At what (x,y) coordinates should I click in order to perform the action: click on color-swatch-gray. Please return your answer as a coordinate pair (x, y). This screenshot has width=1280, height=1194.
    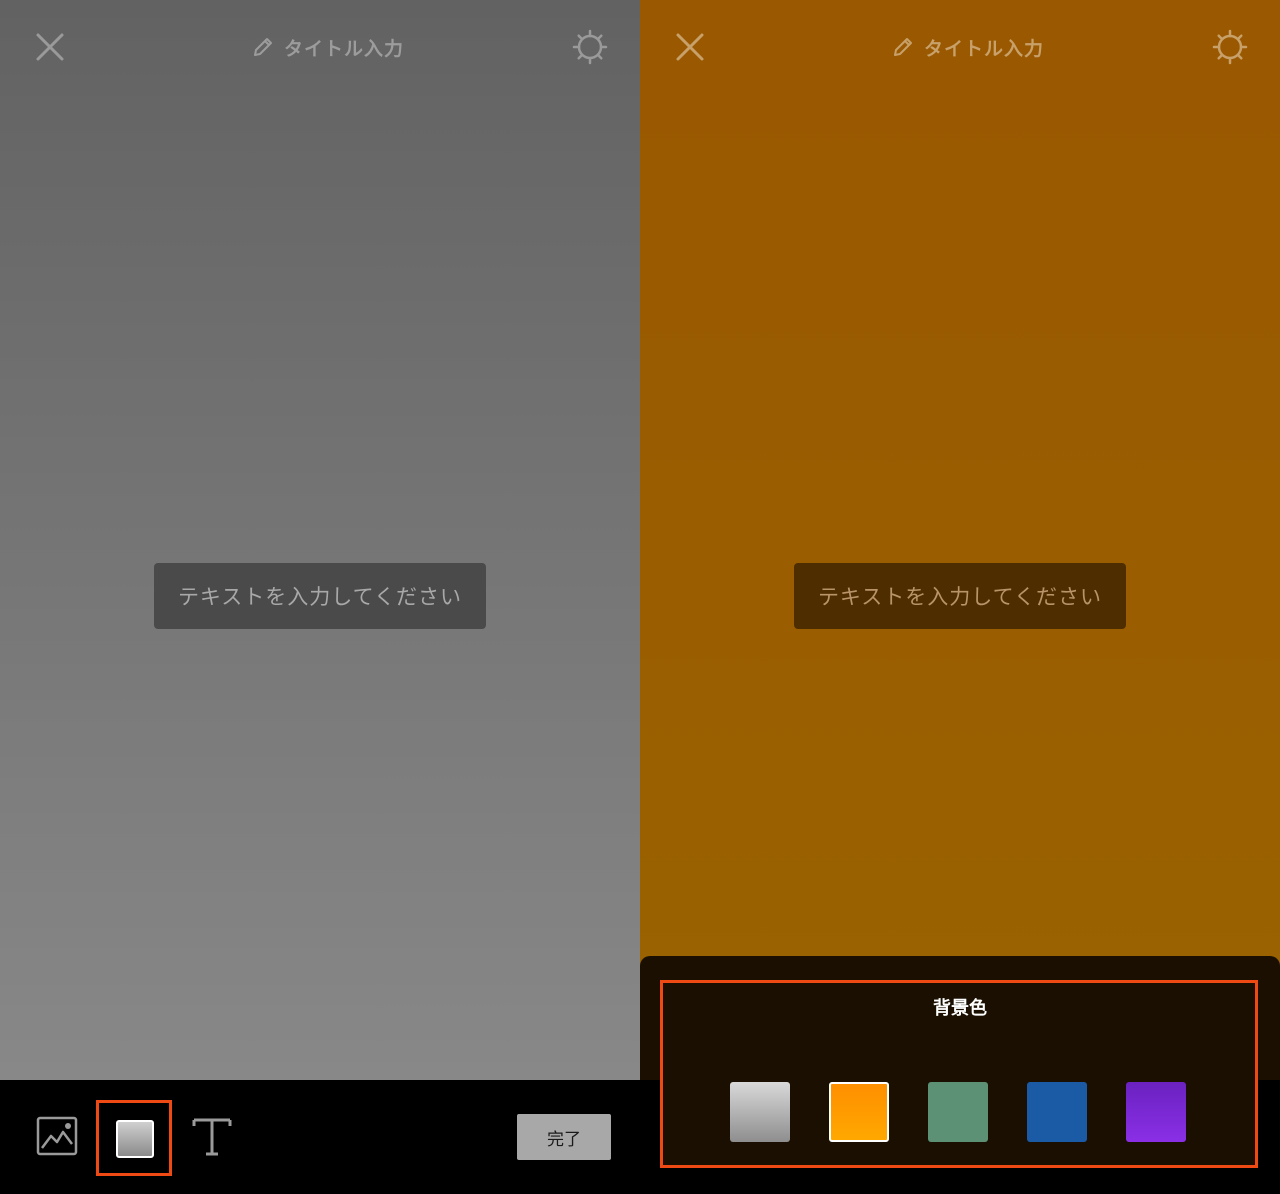
    Looking at the image, I should click on (760, 1112).